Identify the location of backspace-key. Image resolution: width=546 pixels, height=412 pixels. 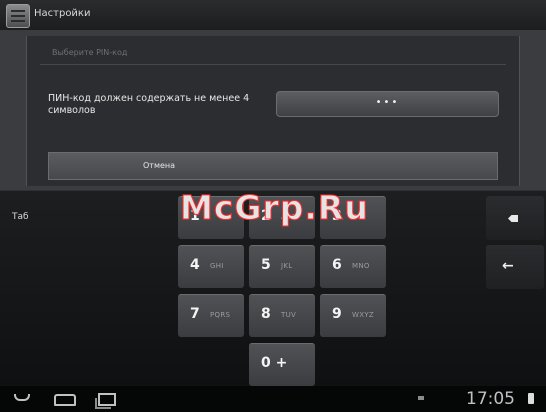
(515, 218).